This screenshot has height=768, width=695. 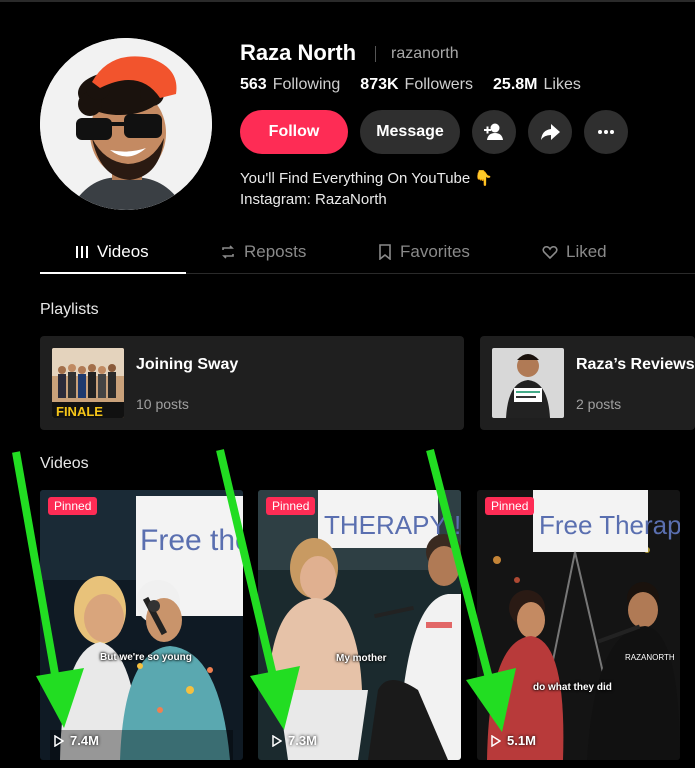 I want to click on video-thumbnail: Free Therapy RAZANORTH, so click(x=578, y=625).